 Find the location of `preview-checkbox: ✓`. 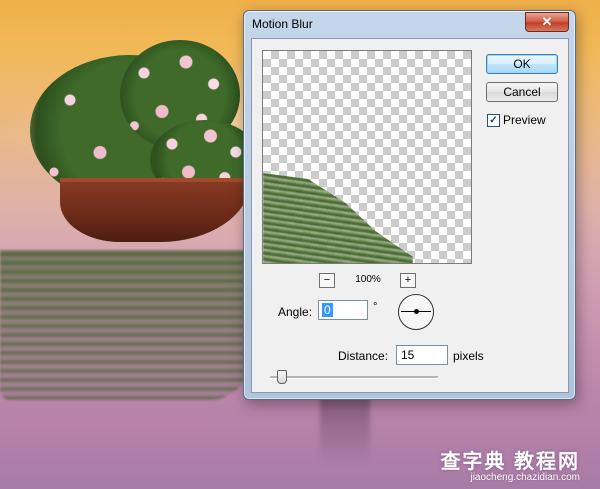

preview-checkbox: ✓ is located at coordinates (493, 120).